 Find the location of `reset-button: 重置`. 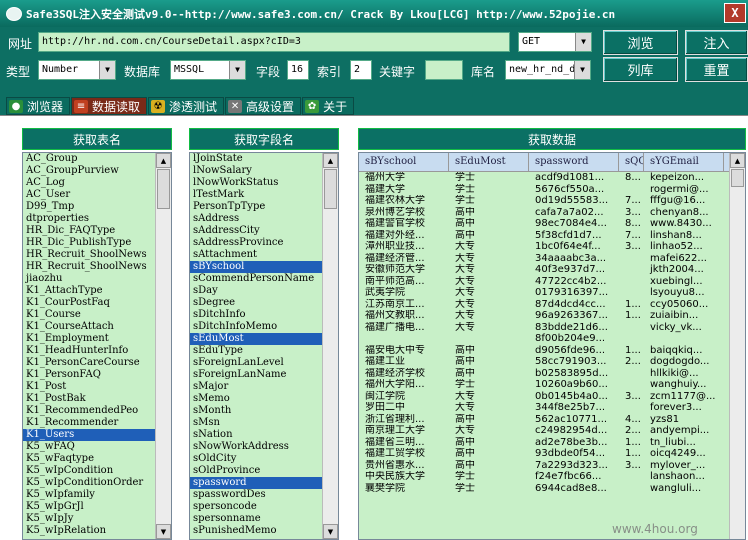

reset-button: 重置 is located at coordinates (716, 69).